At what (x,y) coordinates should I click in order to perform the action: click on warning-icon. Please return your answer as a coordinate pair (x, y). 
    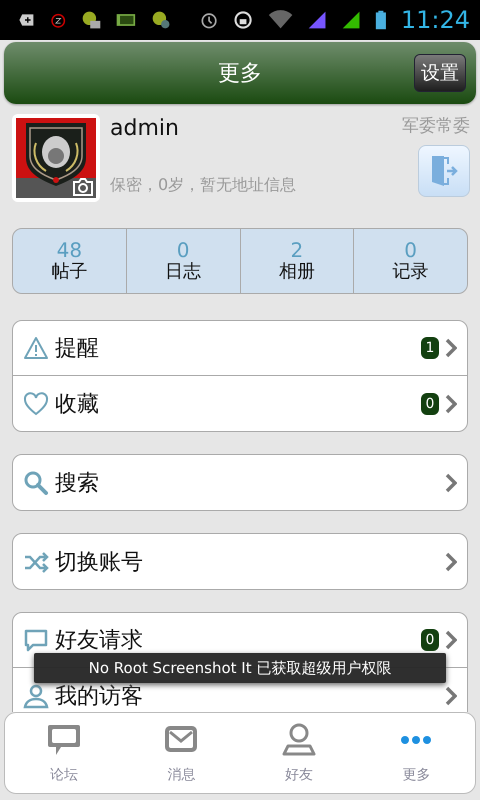
    Looking at the image, I should click on (36, 348).